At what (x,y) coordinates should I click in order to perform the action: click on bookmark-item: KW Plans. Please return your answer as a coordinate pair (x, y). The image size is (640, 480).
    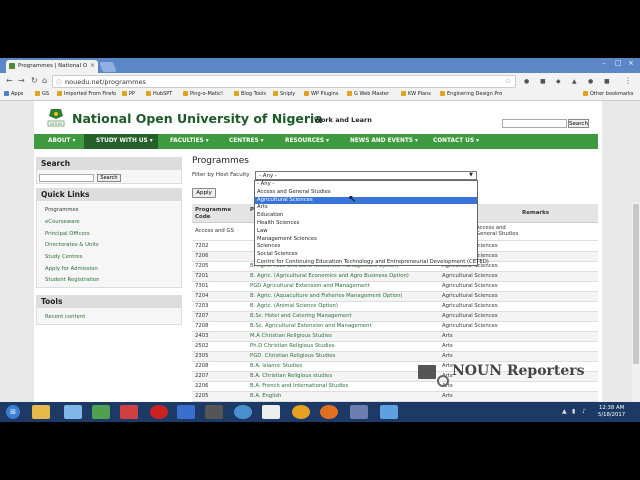
    Looking at the image, I should click on (416, 94).